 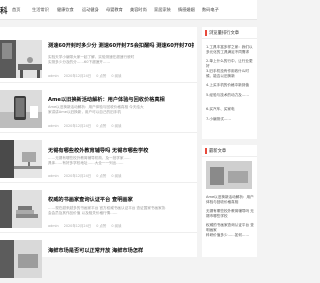 What do you see at coordinates (186, 10) in the screenshot?
I see `nav-item-relationship: 情感婚姻` at bounding box center [186, 10].